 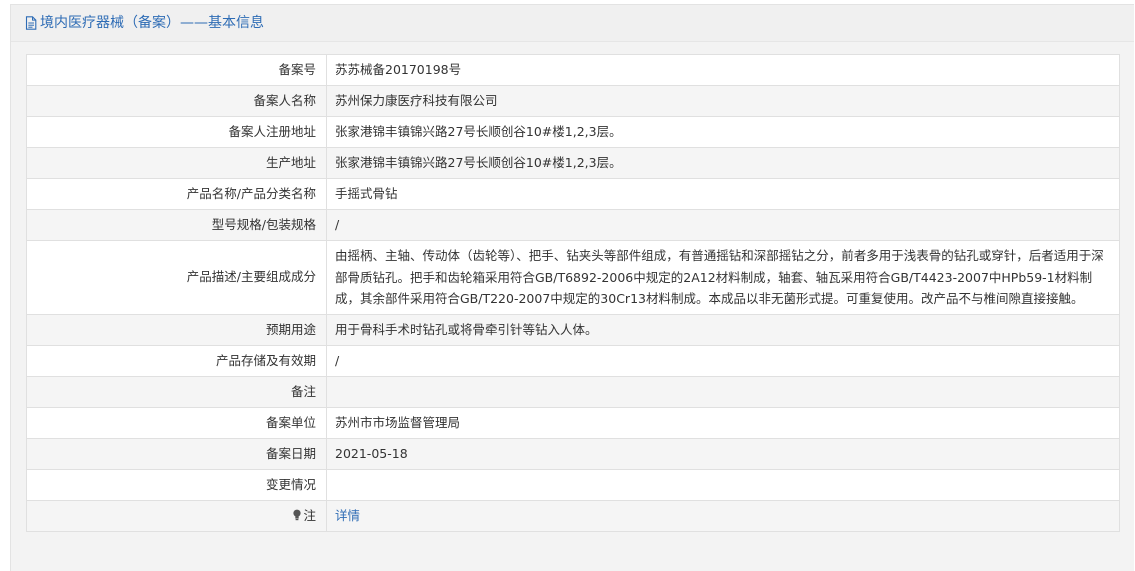 What do you see at coordinates (176, 453) in the screenshot?
I see `row-label: 备案日期` at bounding box center [176, 453].